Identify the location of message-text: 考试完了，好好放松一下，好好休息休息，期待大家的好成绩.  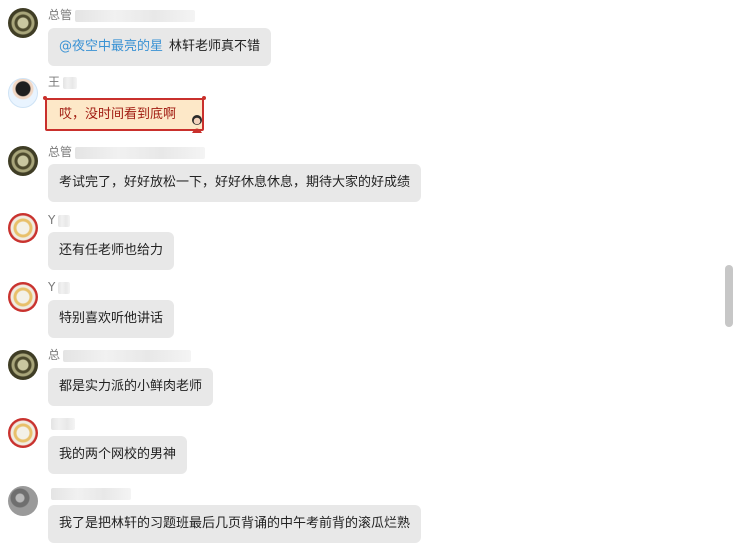
(235, 182).